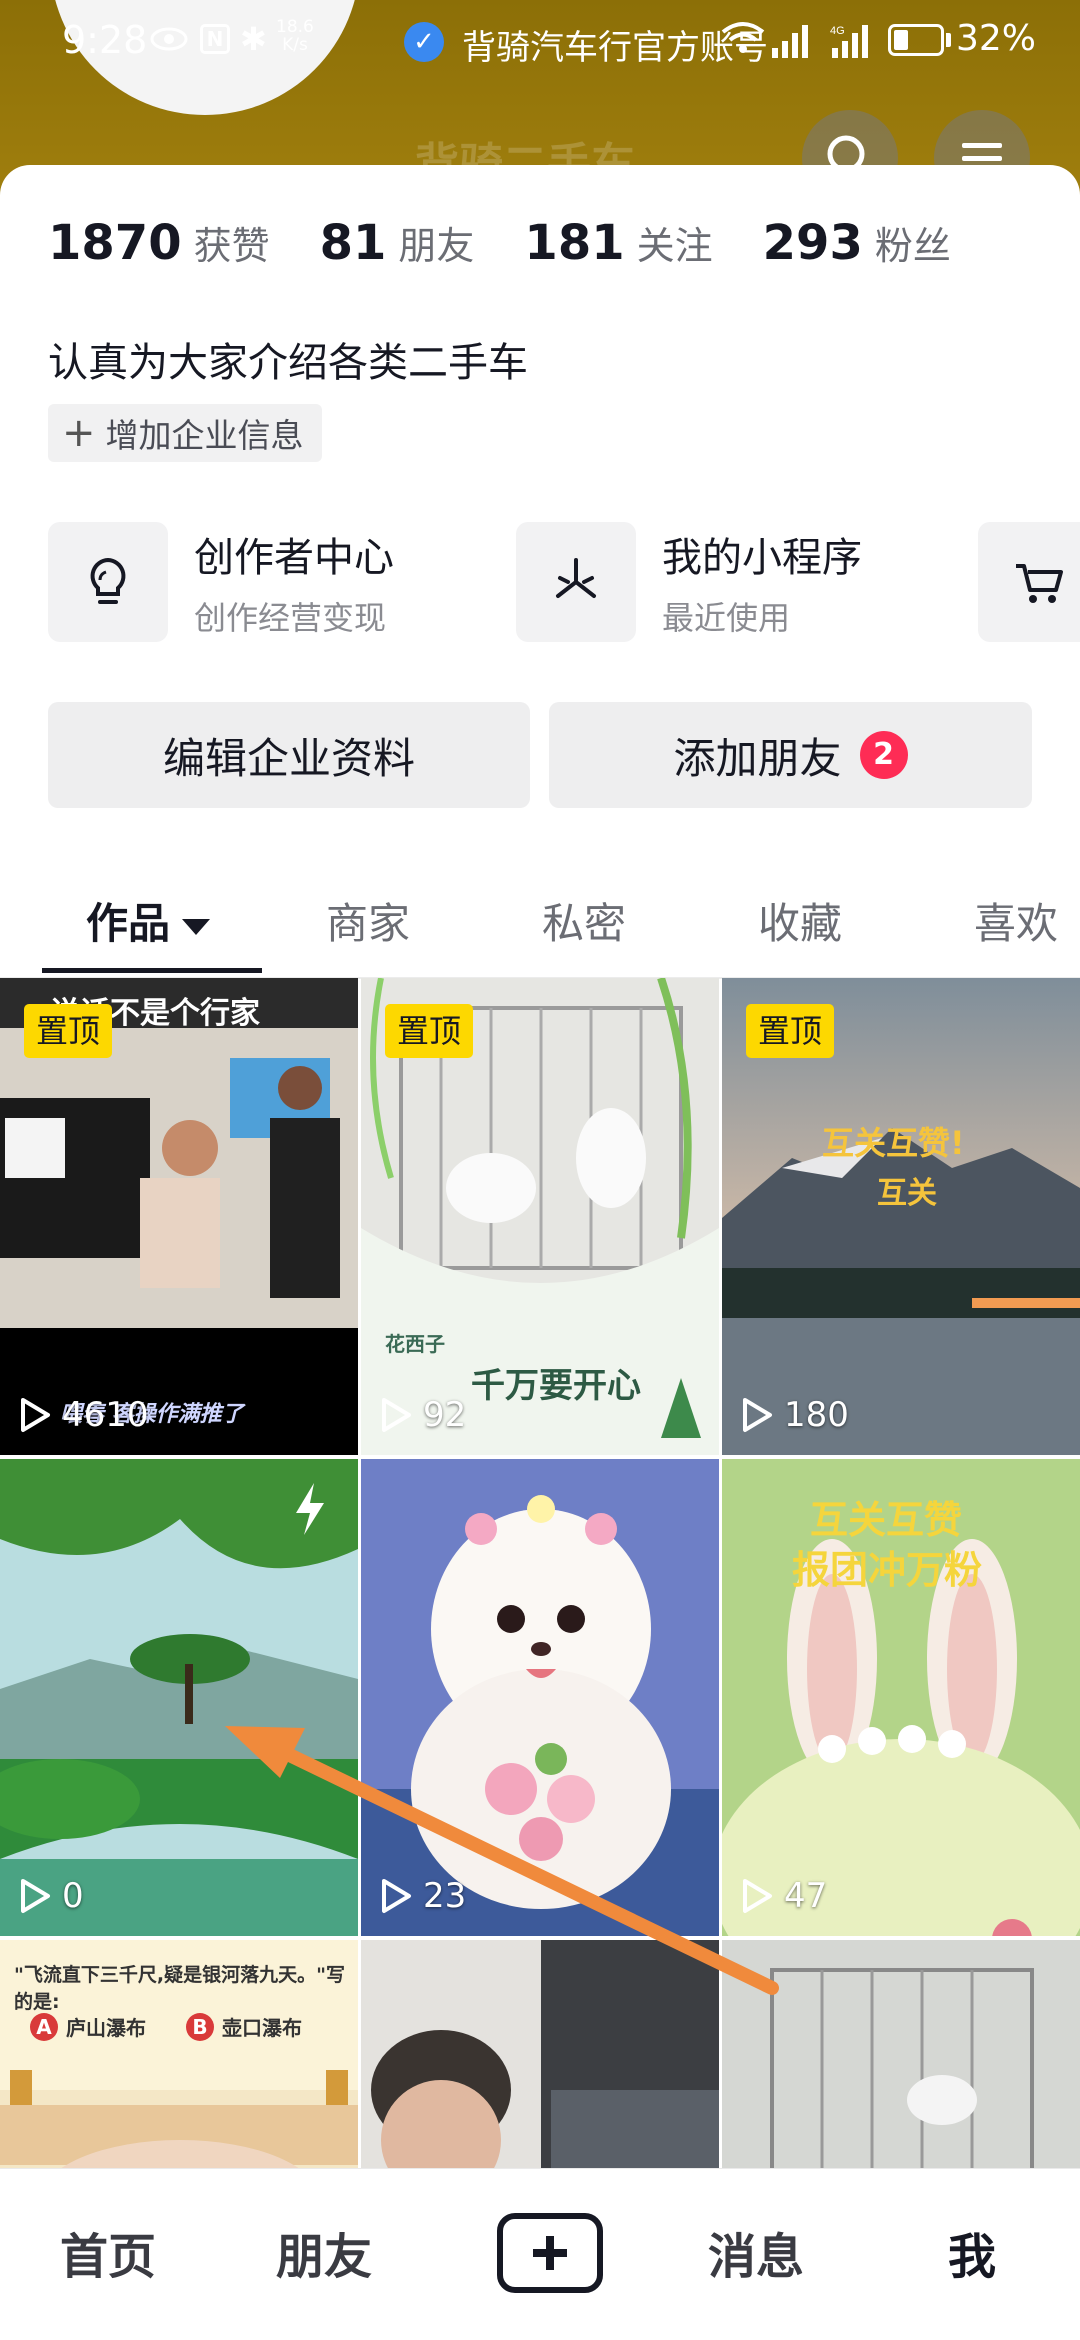 The image size is (1080, 2340). Describe the element at coordinates (108, 2252) in the screenshot. I see `nav-home: 首页` at that location.